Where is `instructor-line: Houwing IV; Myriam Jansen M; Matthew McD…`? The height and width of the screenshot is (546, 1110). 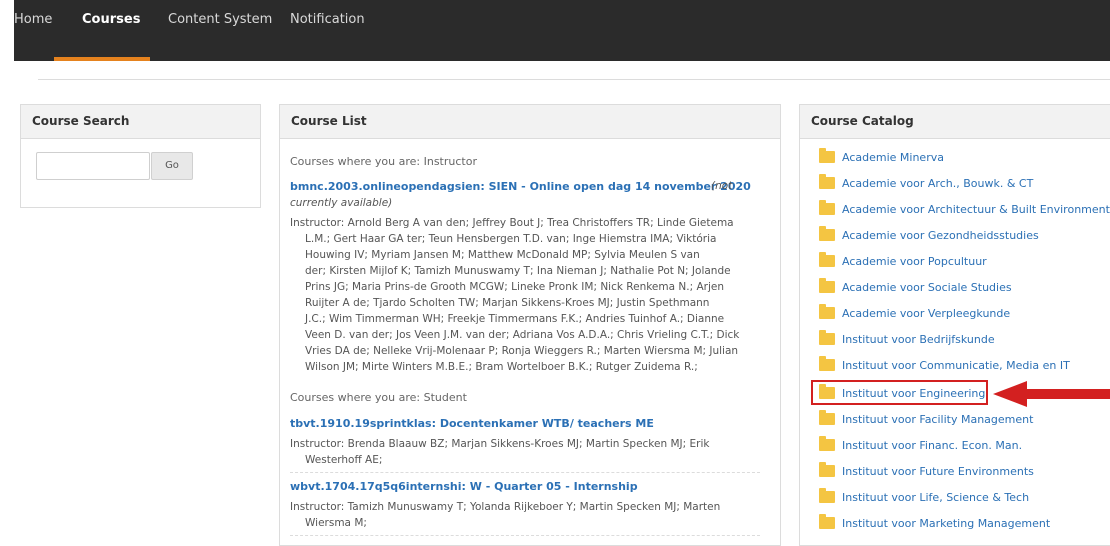
instructor-line: Houwing IV; Myriam Jansen M; Matthew McD… is located at coordinates (502, 255).